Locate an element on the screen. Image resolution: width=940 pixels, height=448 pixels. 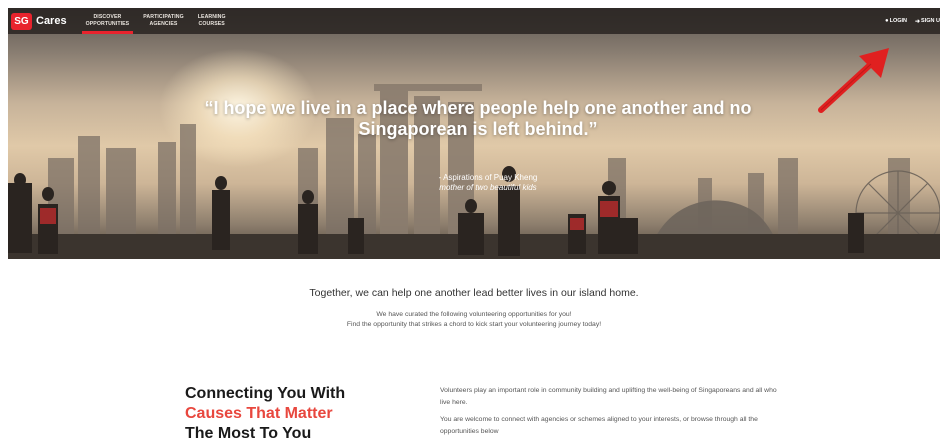
tab-discover-opportunities: DISCOVER OPPORTUNITIES is located at coordinates (108, 21).